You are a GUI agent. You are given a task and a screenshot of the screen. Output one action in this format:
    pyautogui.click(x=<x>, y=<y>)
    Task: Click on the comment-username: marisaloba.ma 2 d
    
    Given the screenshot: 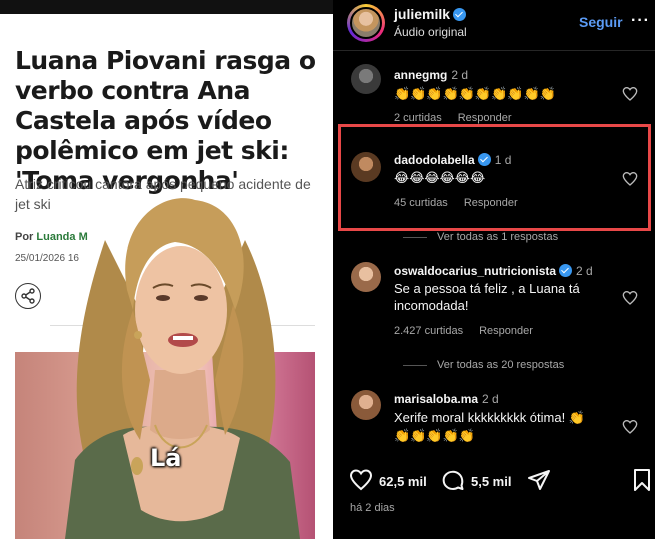 What is the action you would take?
    pyautogui.click(x=446, y=399)
    